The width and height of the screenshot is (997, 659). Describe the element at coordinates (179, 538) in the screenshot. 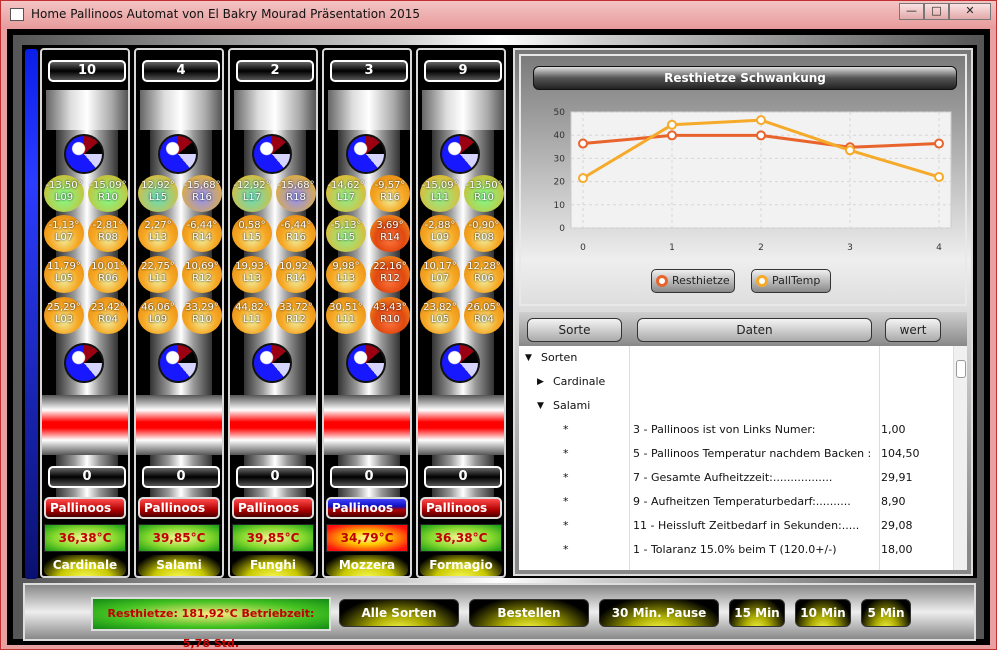

I see `column-temperature: 39,85°C` at that location.